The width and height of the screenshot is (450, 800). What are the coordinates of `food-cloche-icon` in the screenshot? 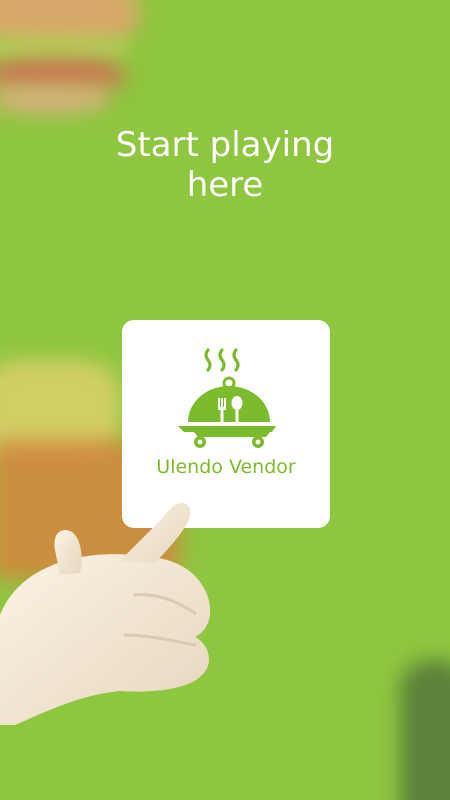 It's located at (227, 398).